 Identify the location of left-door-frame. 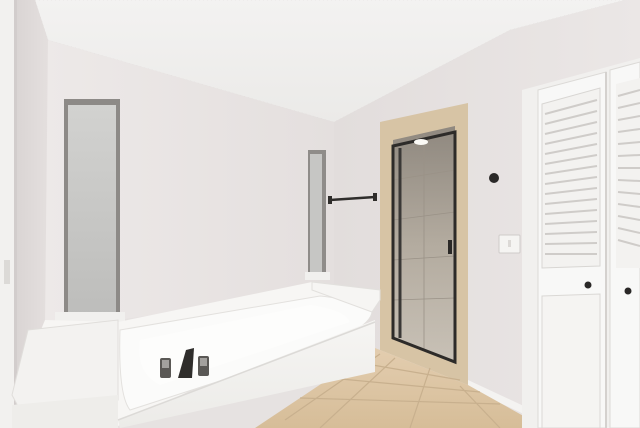
(8, 214).